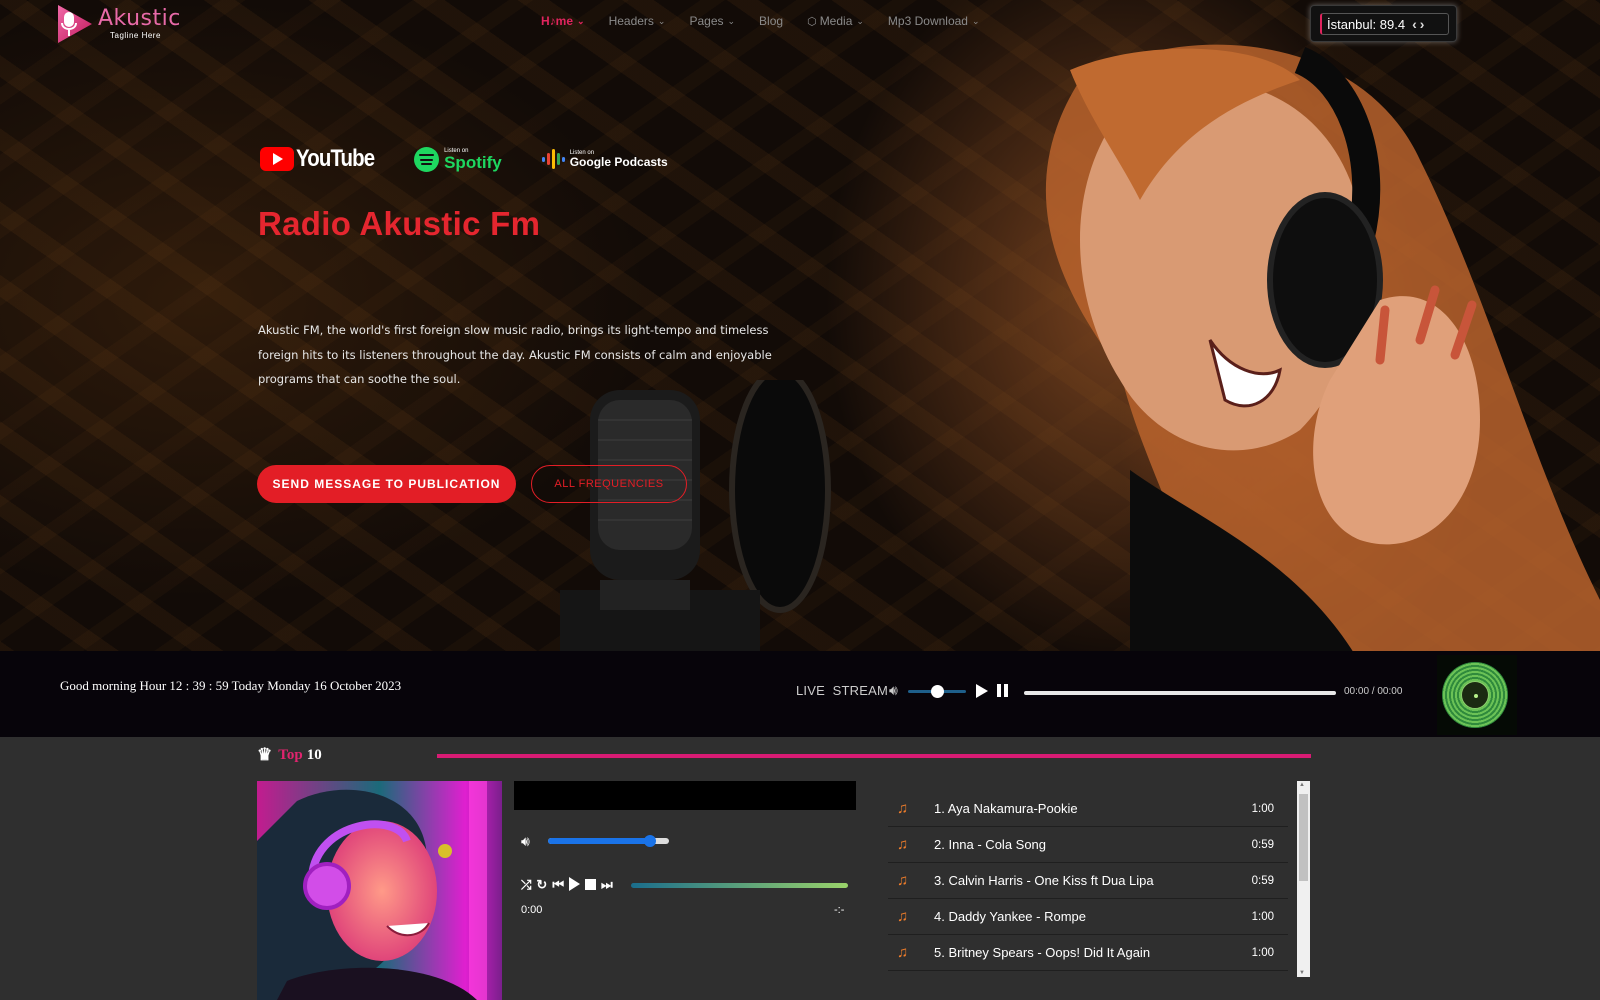 The height and width of the screenshot is (1000, 1600). What do you see at coordinates (1302, 973) in the screenshot?
I see `scroll-down-icon: ▼` at bounding box center [1302, 973].